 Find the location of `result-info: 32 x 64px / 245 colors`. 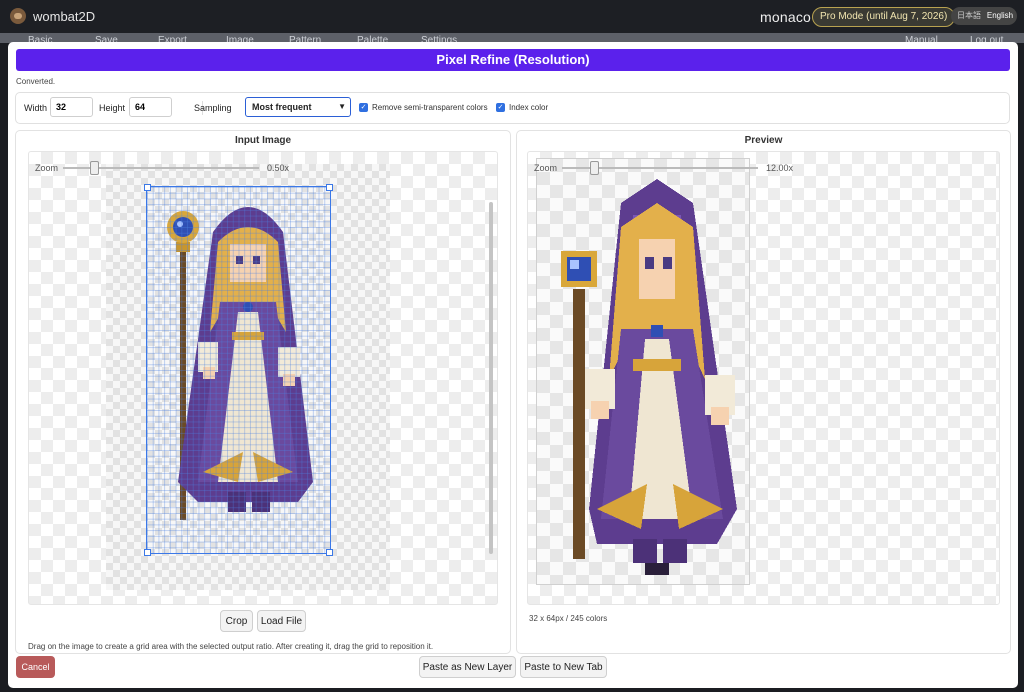

result-info: 32 x 64px / 245 colors is located at coordinates (568, 618).